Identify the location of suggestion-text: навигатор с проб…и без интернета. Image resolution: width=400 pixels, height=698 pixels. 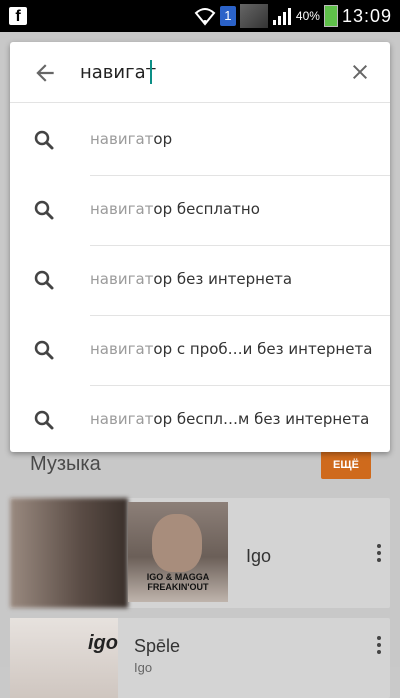
(231, 349).